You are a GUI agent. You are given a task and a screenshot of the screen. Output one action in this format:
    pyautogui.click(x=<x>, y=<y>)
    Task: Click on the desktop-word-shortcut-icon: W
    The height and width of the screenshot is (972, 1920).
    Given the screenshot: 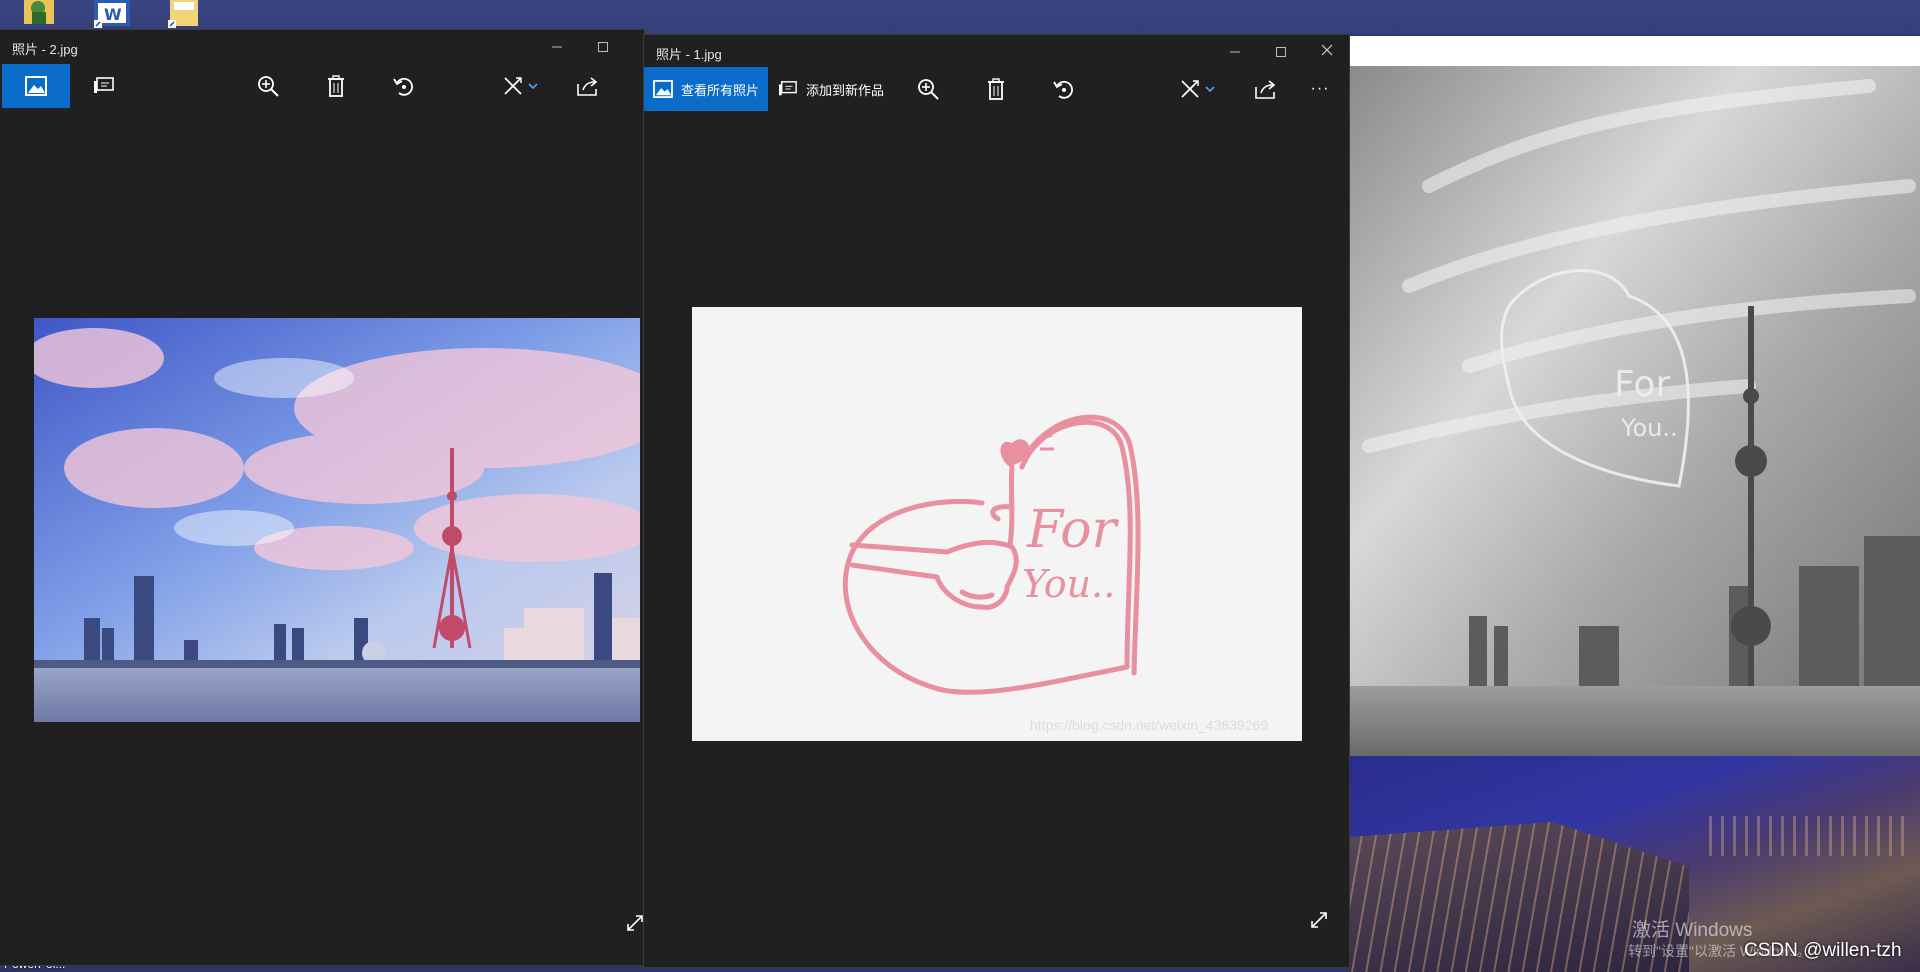 What is the action you would take?
    pyautogui.click(x=109, y=14)
    